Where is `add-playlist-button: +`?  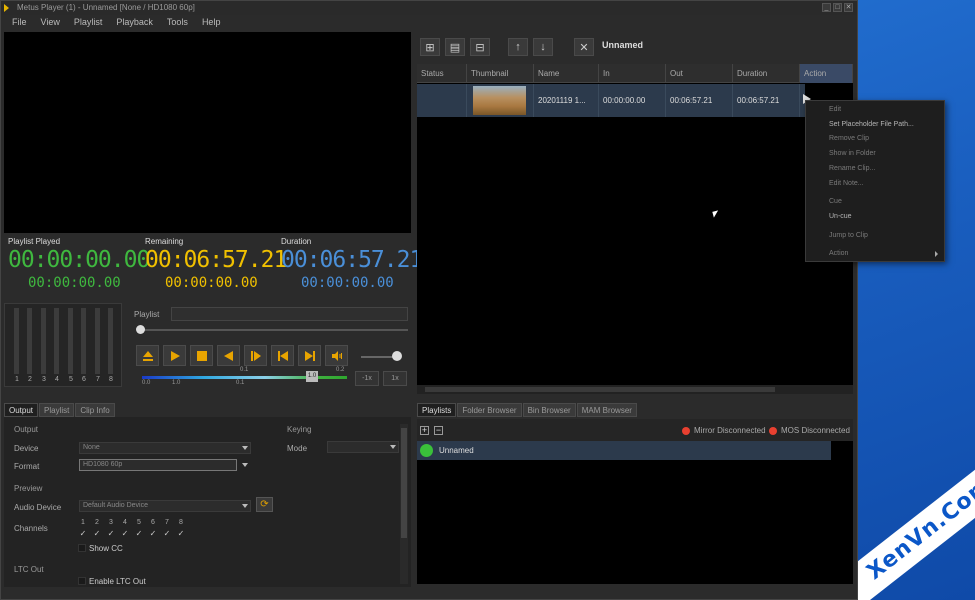 add-playlist-button: + is located at coordinates (424, 430).